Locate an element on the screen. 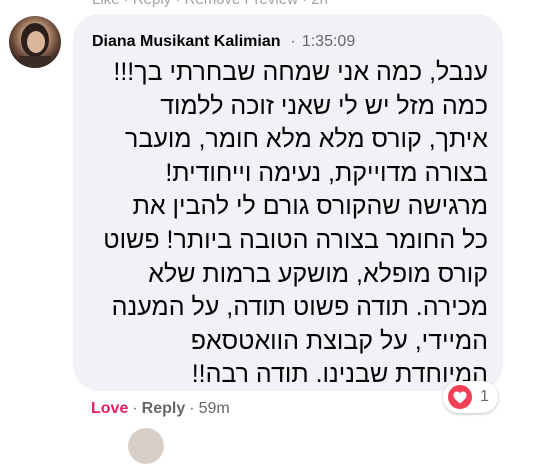 The image size is (538, 464). comment-line: קורס מופלא, מושקע ברמות שלא is located at coordinates (318, 273).